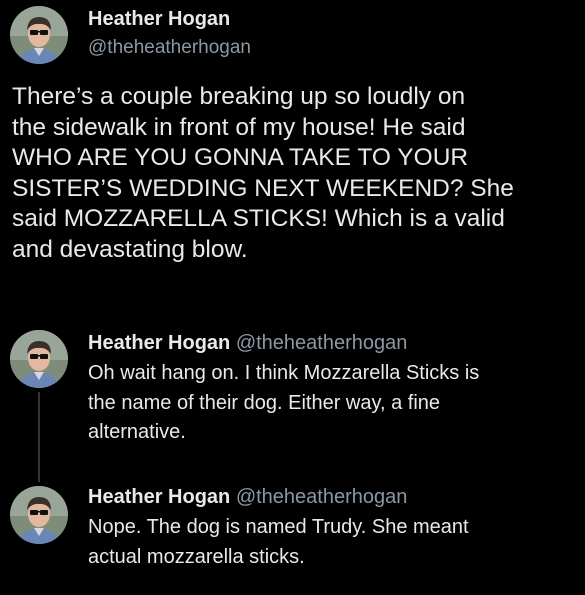 Image resolution: width=585 pixels, height=595 pixels. Describe the element at coordinates (278, 527) in the screenshot. I see `tweet-text-line: Nope. The dog is named Trudy. She meant` at that location.